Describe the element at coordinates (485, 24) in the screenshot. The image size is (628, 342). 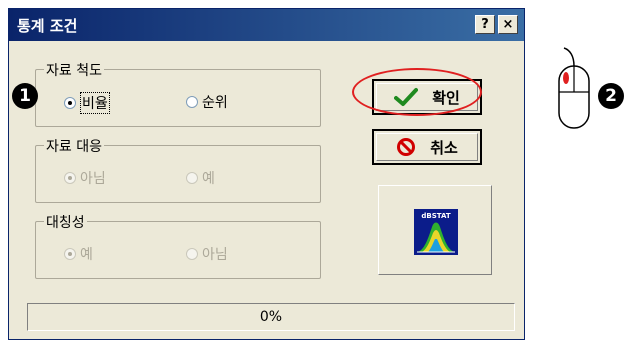
I see `help-button: ?` at that location.